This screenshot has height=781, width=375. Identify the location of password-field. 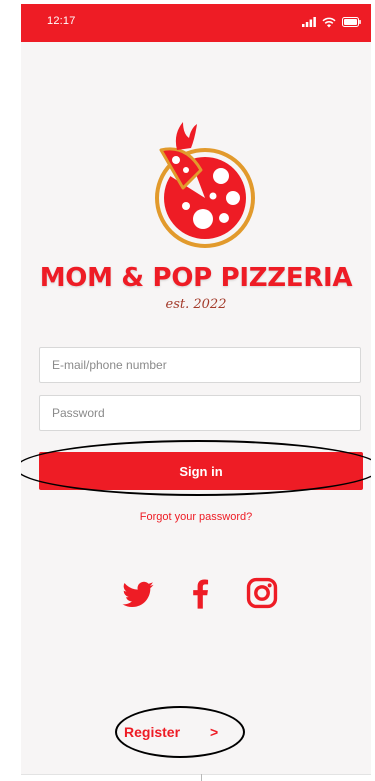
(200, 413).